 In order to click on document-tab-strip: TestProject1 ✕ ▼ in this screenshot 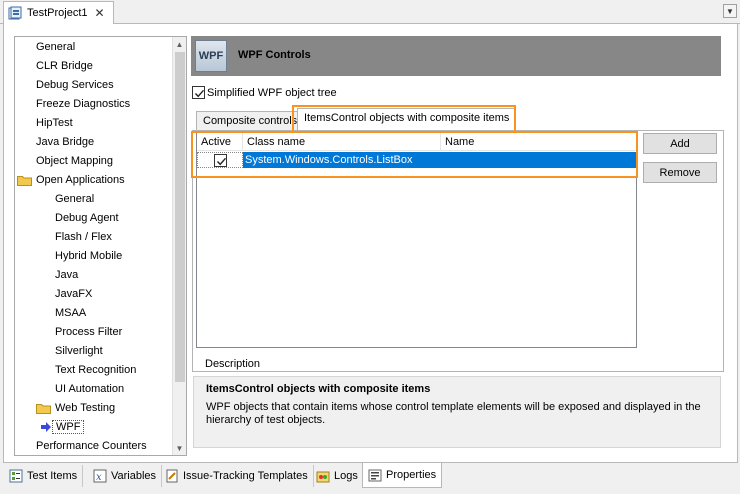, I will do `click(370, 12)`.